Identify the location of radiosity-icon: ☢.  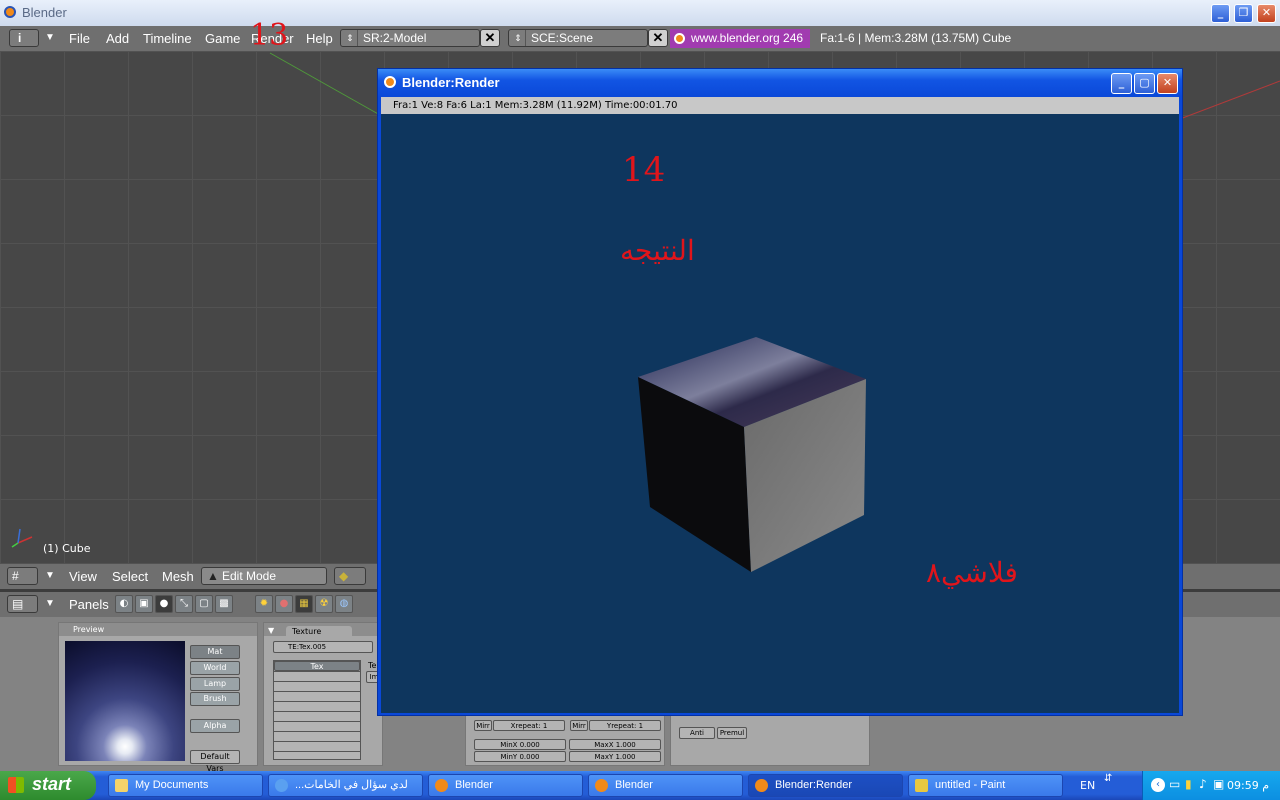
(324, 604).